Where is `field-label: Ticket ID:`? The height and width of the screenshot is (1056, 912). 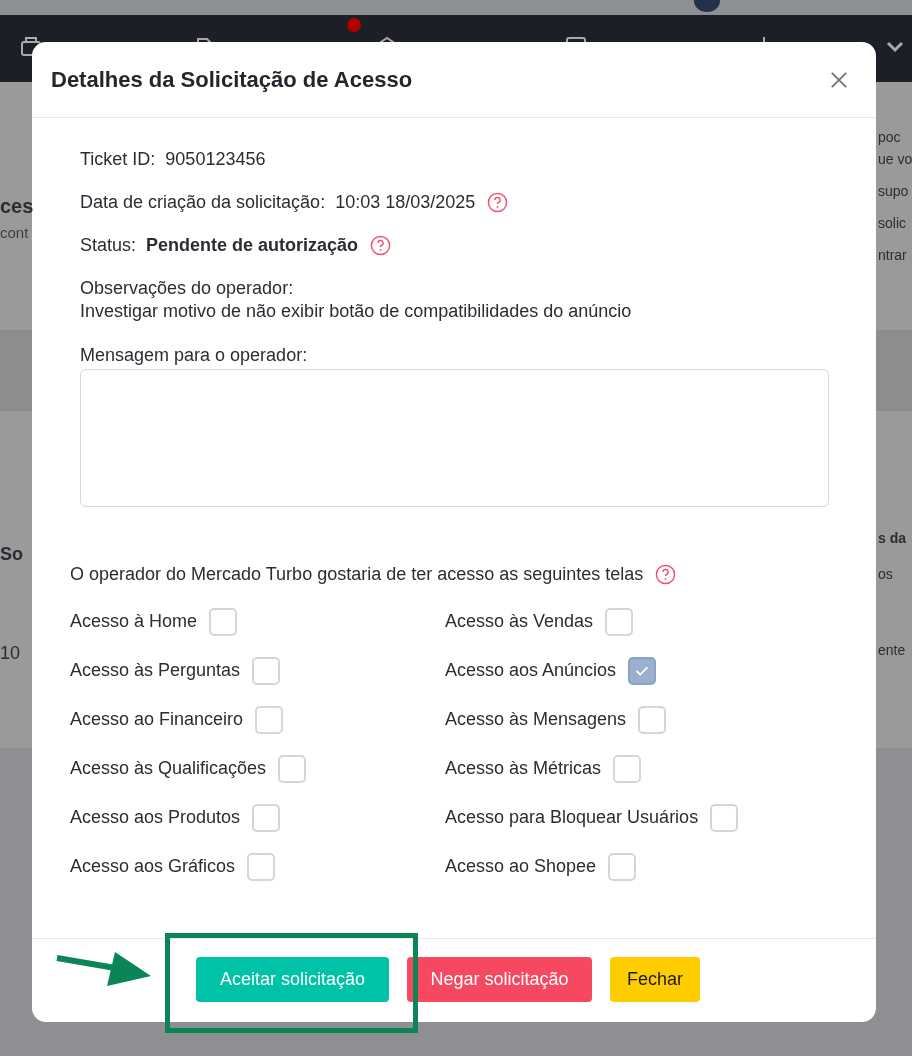
field-label: Ticket ID: is located at coordinates (118, 159).